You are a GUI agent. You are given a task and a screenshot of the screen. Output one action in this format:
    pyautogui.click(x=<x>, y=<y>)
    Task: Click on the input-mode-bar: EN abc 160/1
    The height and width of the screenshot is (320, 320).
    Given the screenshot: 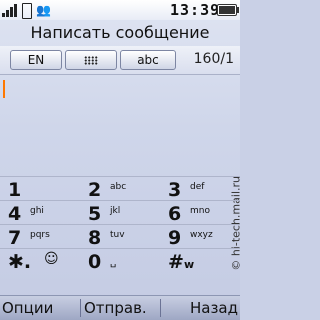 What is the action you would take?
    pyautogui.click(x=120, y=60)
    